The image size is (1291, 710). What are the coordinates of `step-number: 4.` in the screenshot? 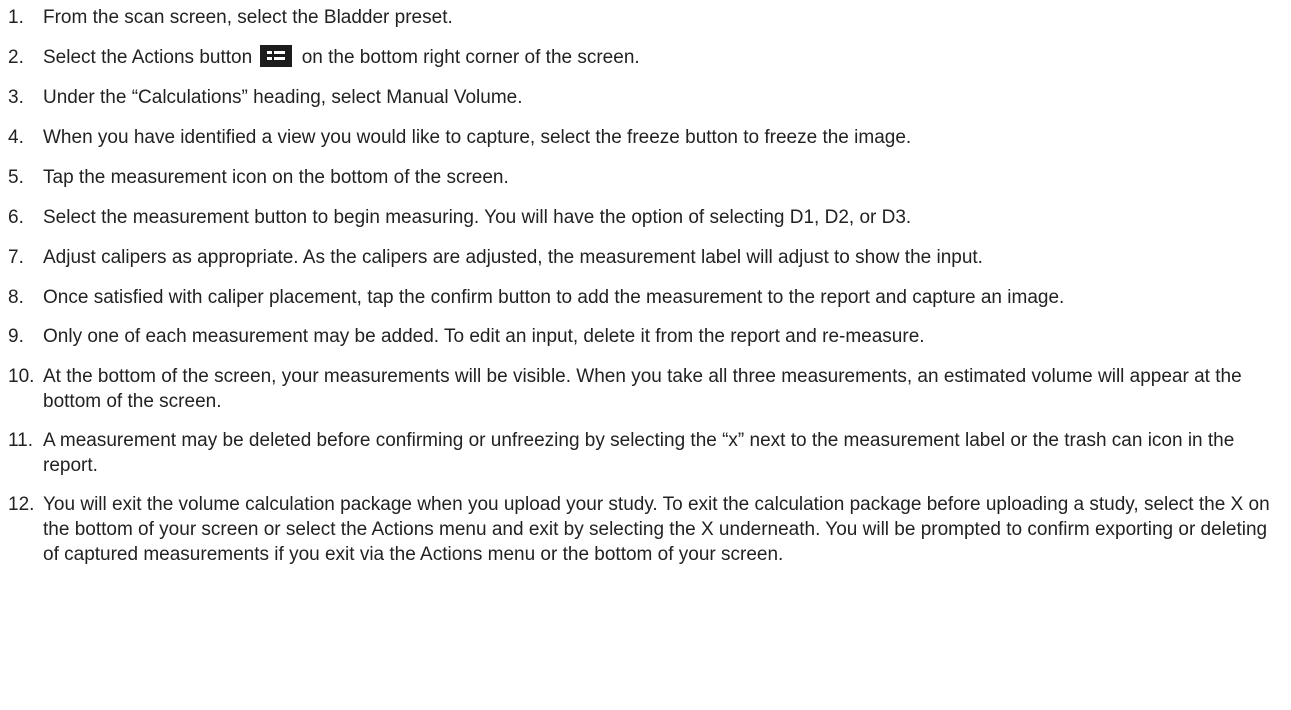 It's located at (16, 137).